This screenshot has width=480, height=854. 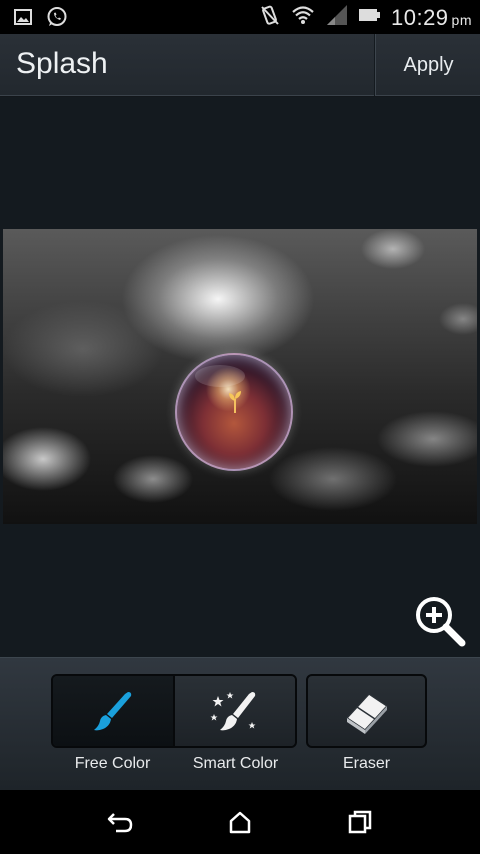 I want to click on battery-icon, so click(x=369, y=17).